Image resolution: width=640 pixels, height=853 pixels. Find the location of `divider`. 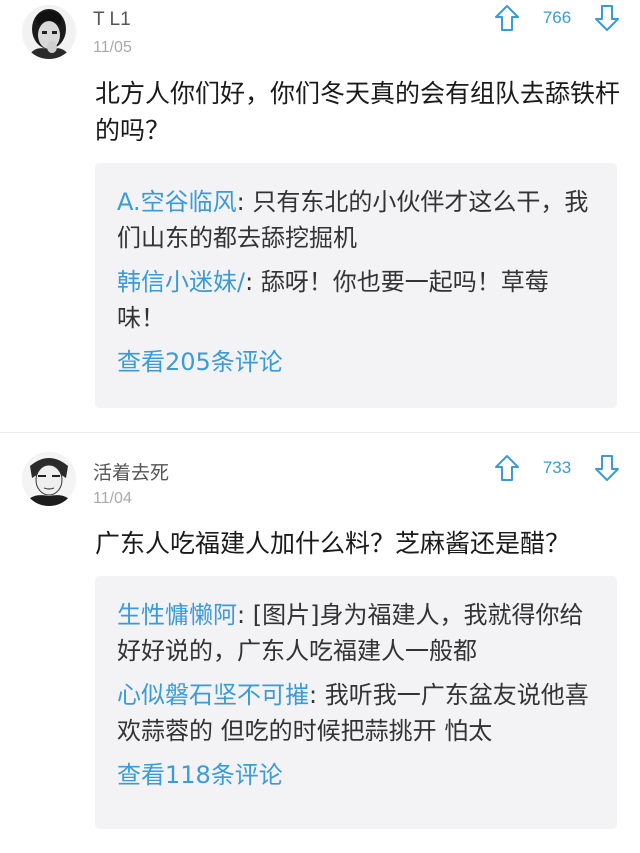

divider is located at coordinates (320, 440).